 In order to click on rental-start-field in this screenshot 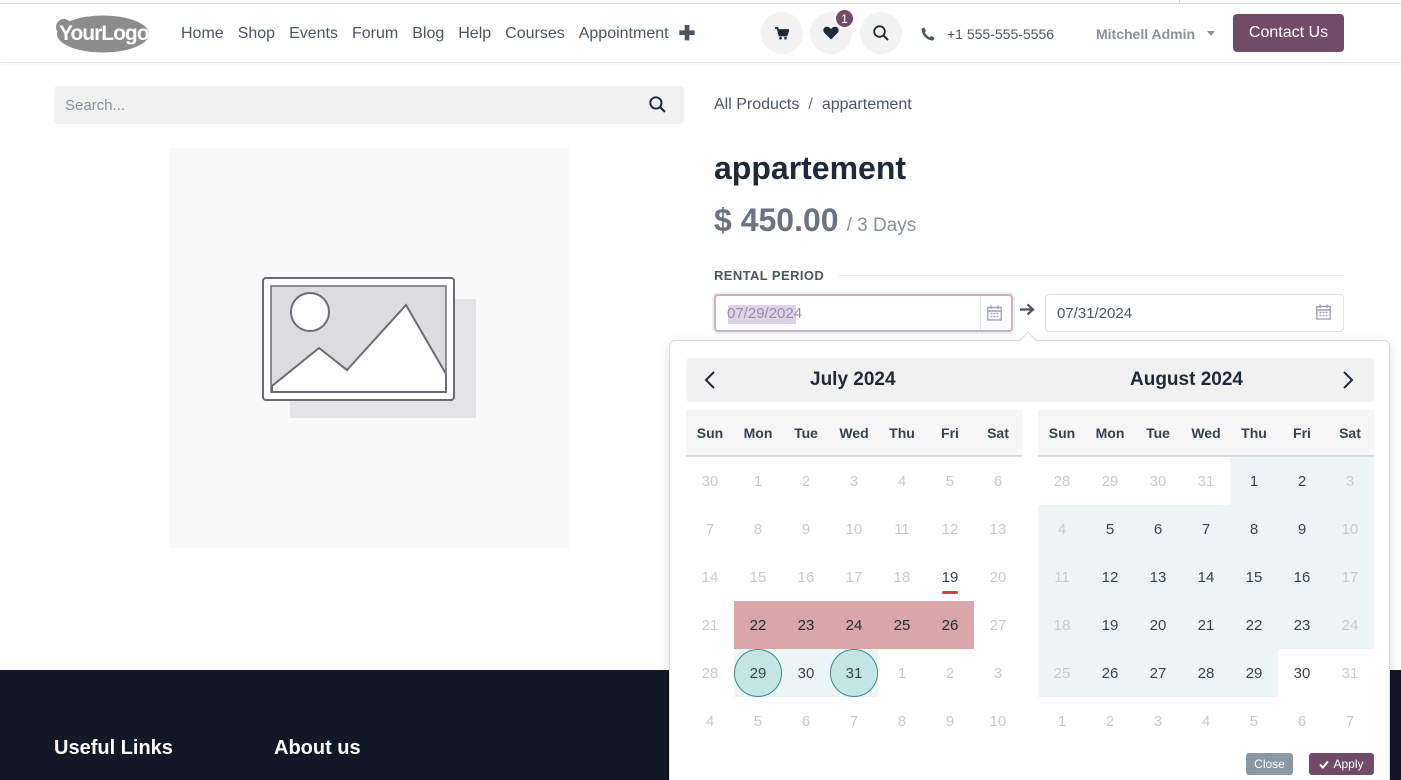, I will do `click(863, 313)`.